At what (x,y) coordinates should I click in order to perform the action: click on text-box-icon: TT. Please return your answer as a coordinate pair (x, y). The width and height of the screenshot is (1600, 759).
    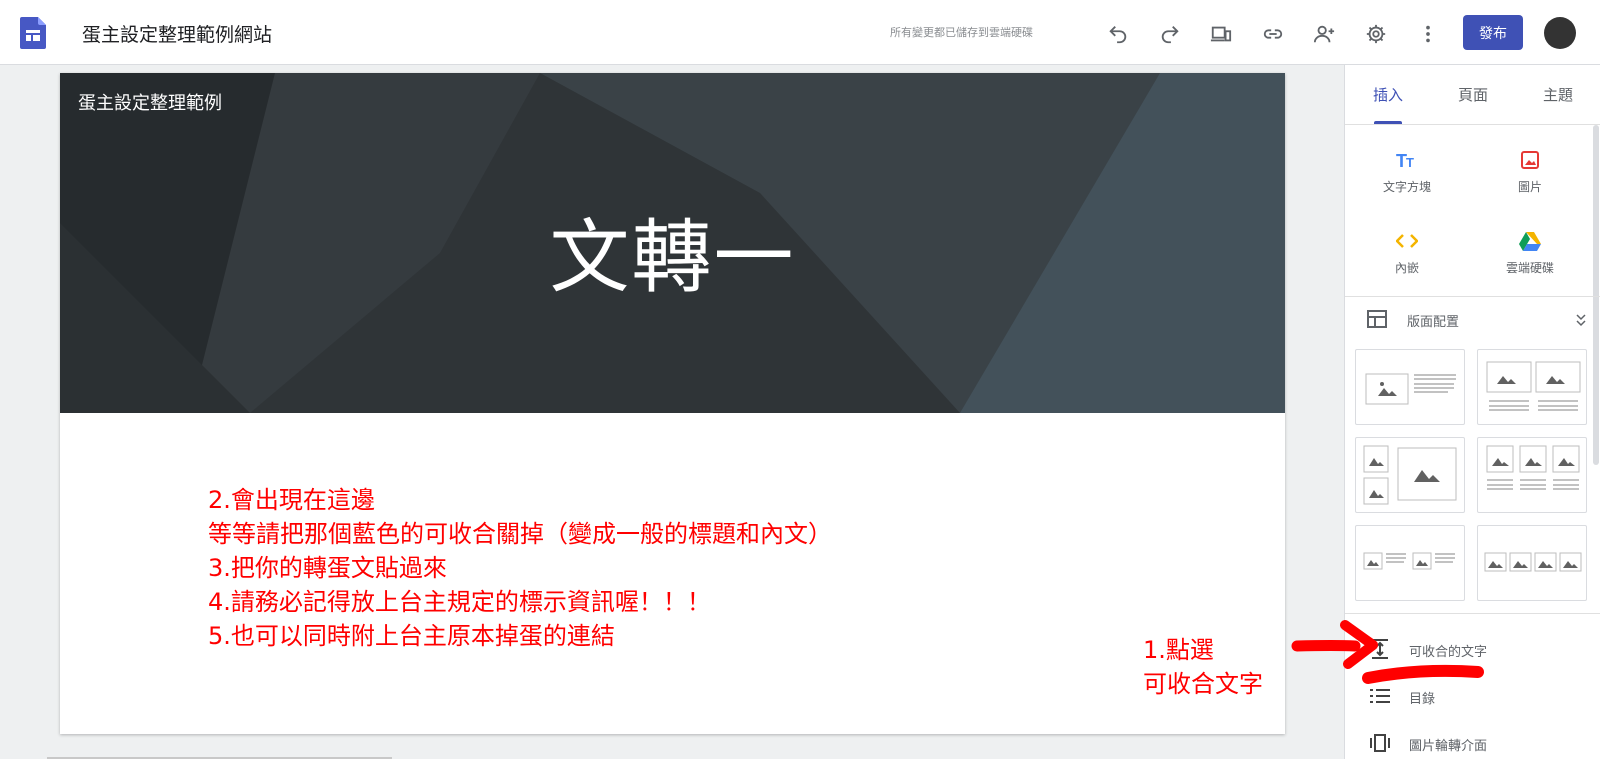
    Looking at the image, I should click on (1407, 160).